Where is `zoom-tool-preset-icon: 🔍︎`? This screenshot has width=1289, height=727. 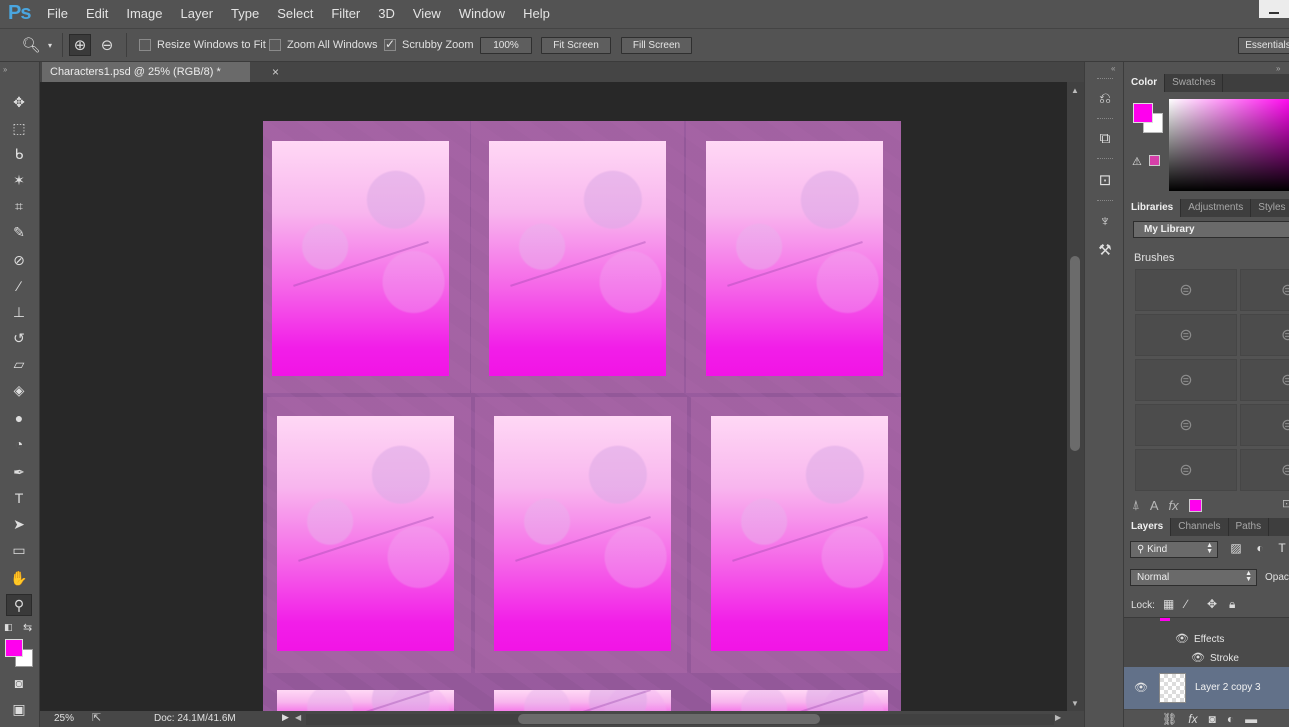 zoom-tool-preset-icon: 🔍︎ is located at coordinates (31, 45).